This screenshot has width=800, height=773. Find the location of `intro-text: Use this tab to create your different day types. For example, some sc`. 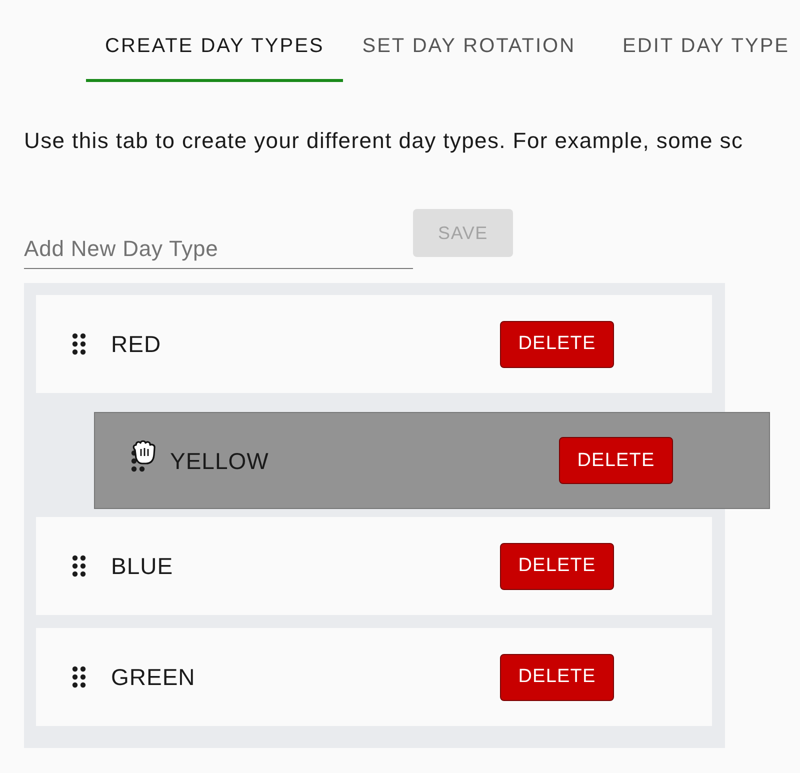

intro-text: Use this tab to create your different day types. For example, some sc is located at coordinates (384, 141).